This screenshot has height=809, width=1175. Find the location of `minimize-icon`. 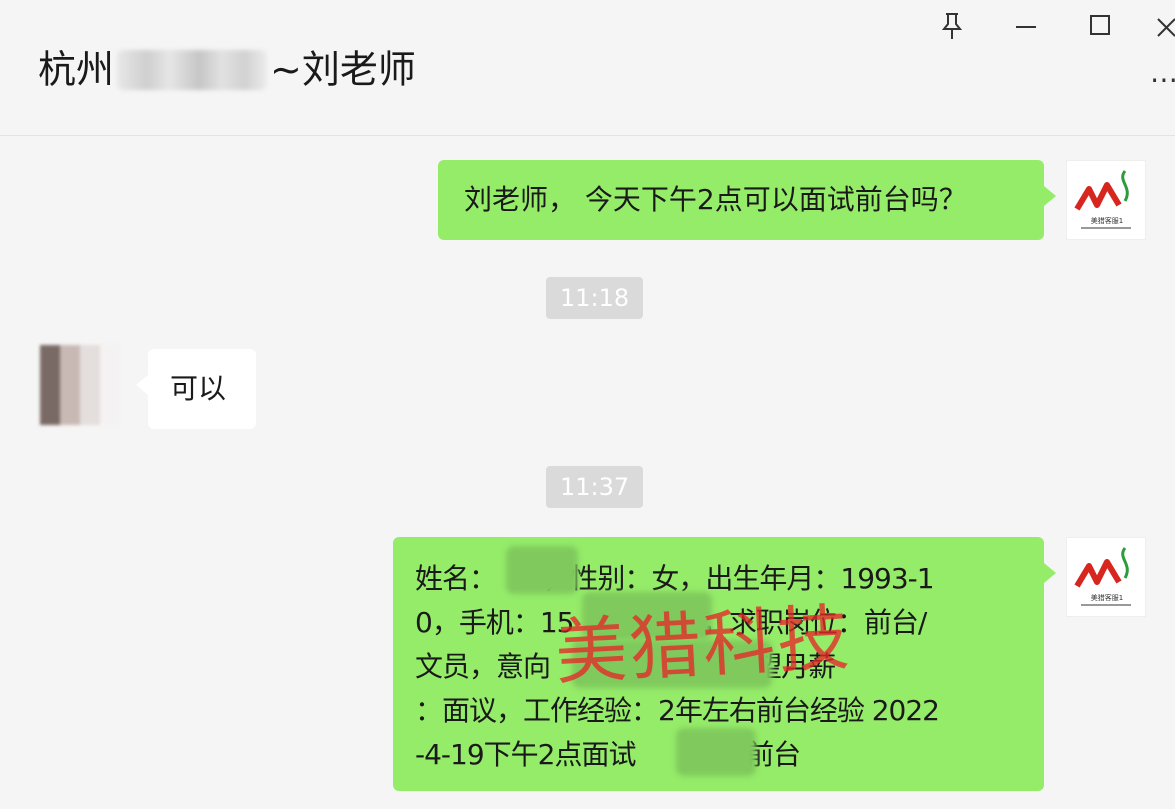

minimize-icon is located at coordinates (1026, 26).